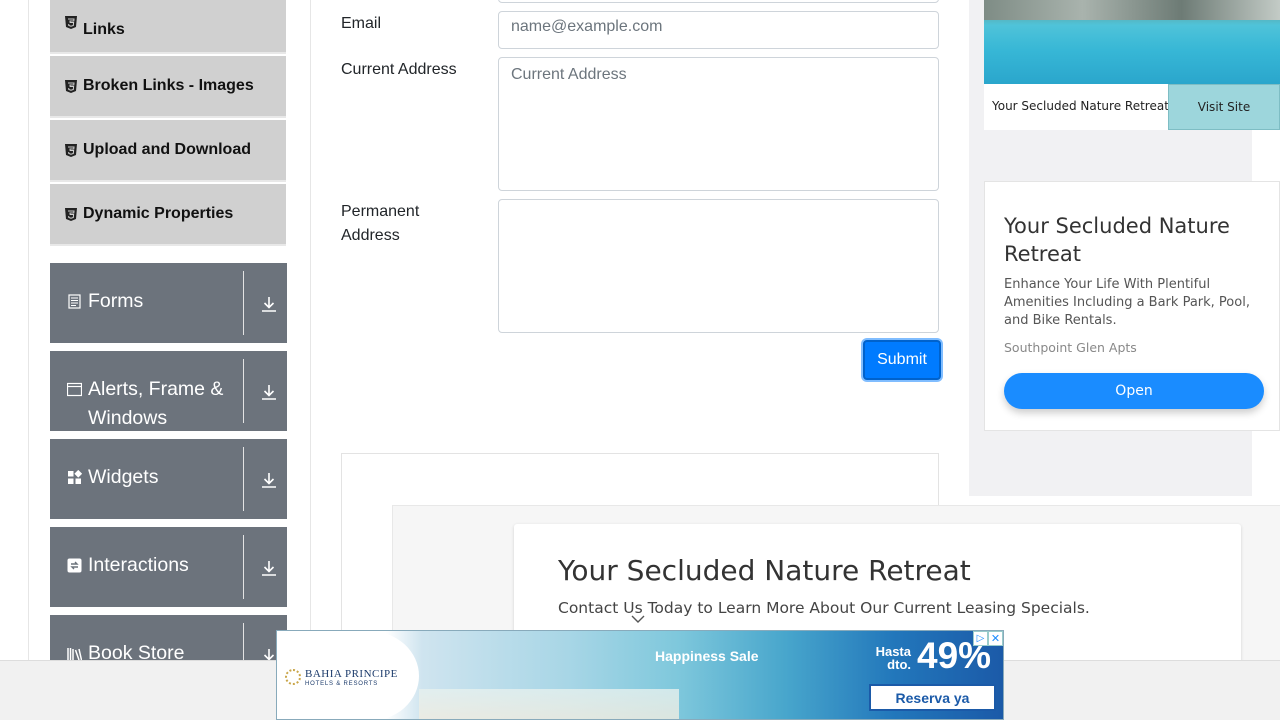  Describe the element at coordinates (1117, 240) in the screenshot. I see `ad-headline: Your Secluded Nature Retreat` at that location.